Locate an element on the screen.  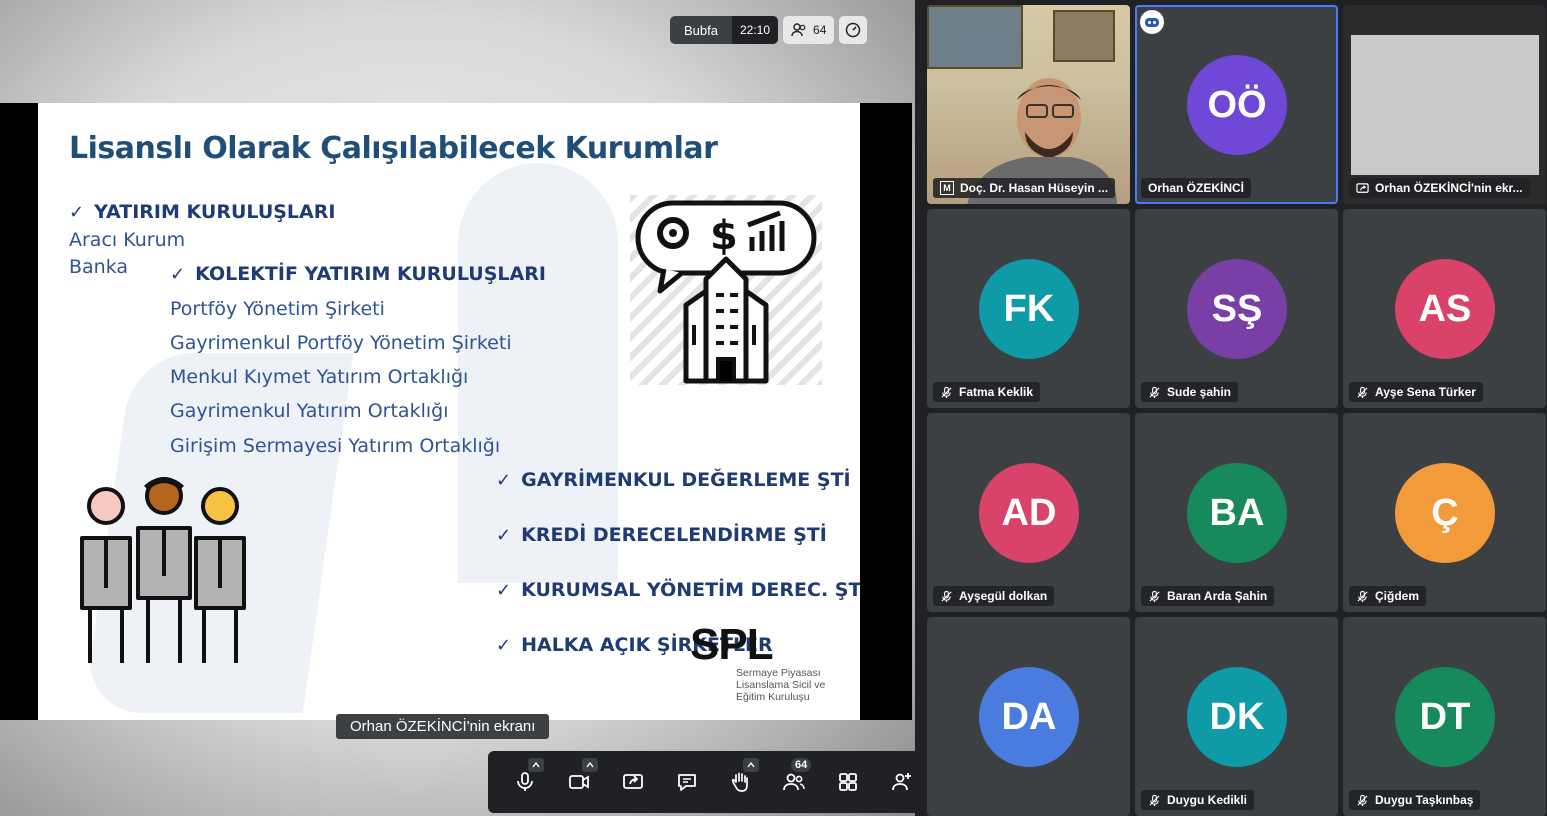
moderator-icon: M is located at coordinates (947, 188).